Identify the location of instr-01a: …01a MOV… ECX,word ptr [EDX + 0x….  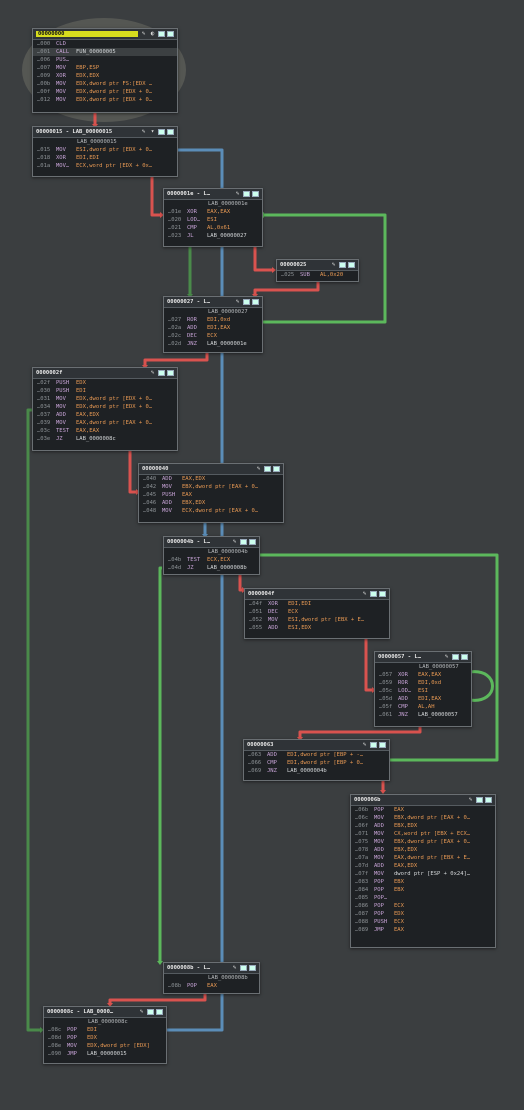
(105, 166).